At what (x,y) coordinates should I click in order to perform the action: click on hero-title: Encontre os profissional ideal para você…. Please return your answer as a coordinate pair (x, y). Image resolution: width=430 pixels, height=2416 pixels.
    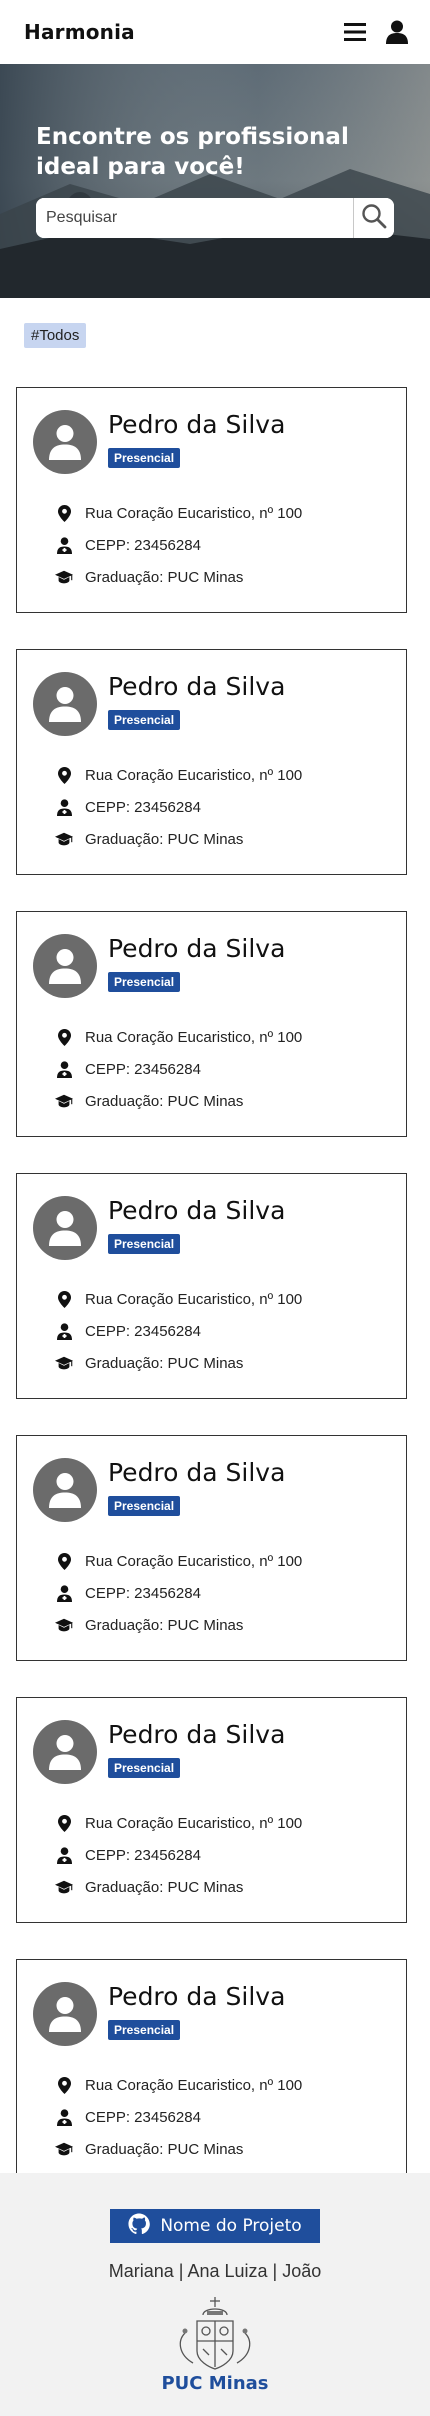
    Looking at the image, I should click on (192, 152).